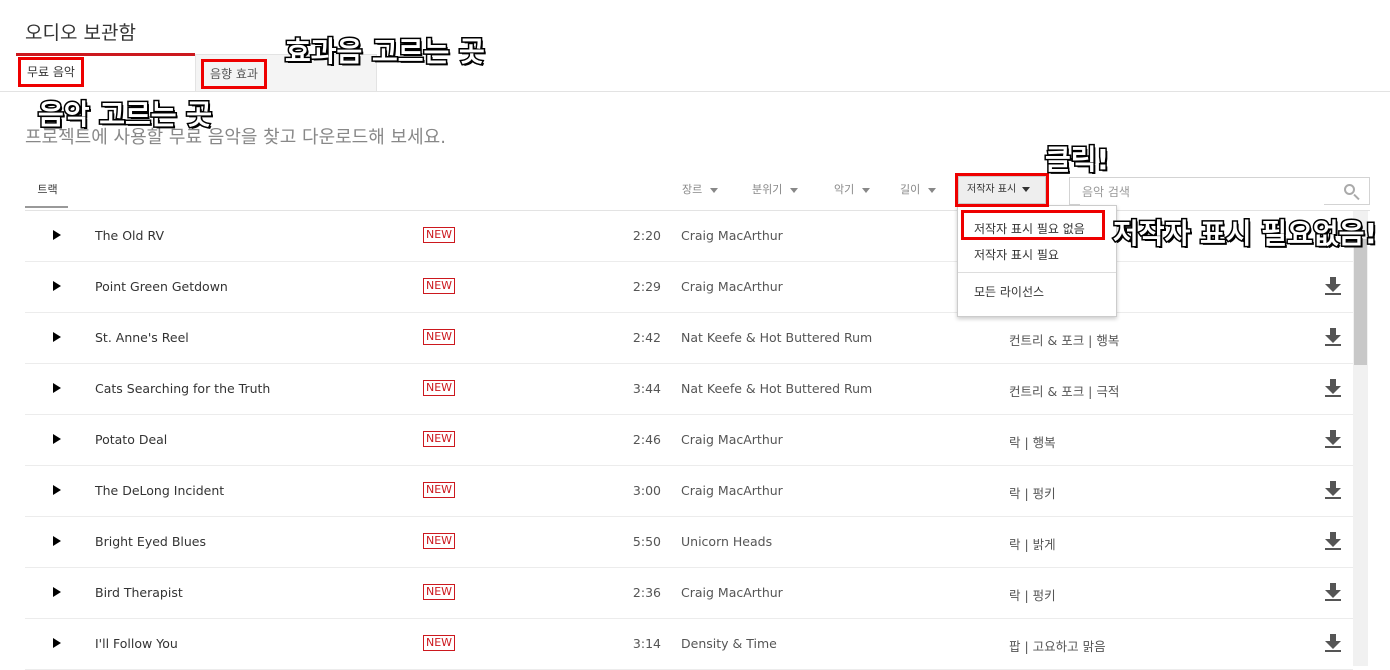 The height and width of the screenshot is (670, 1390). Describe the element at coordinates (844, 189) in the screenshot. I see `filter-instrument-label: 악기` at that location.